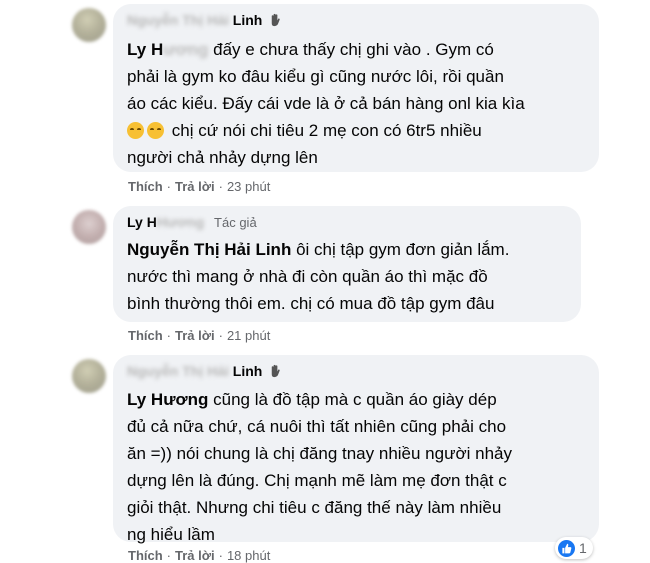 This screenshot has width=650, height=563. What do you see at coordinates (209, 249) in the screenshot?
I see `mention-link: Nguyễn Thị Hải Linh` at bounding box center [209, 249].